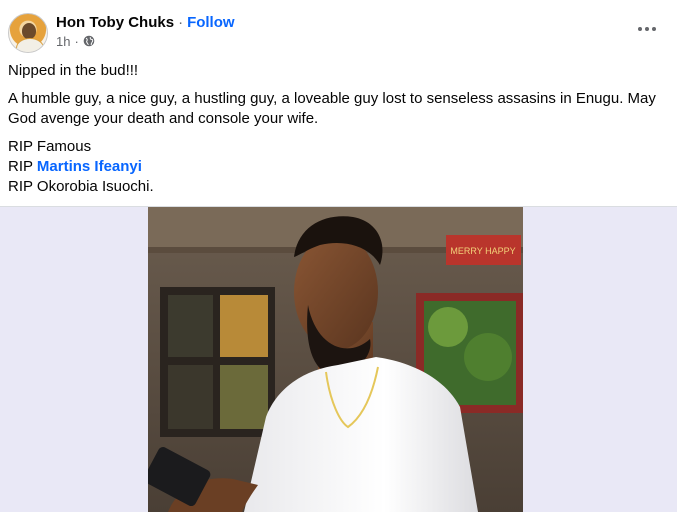  I want to click on post-meta: 1h ·, so click(75, 41).